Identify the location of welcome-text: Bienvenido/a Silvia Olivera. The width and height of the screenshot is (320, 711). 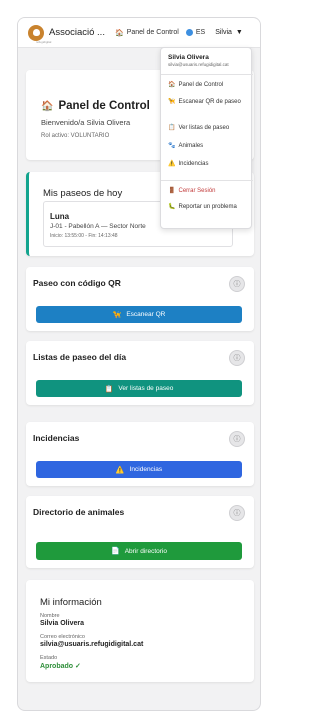
(86, 122).